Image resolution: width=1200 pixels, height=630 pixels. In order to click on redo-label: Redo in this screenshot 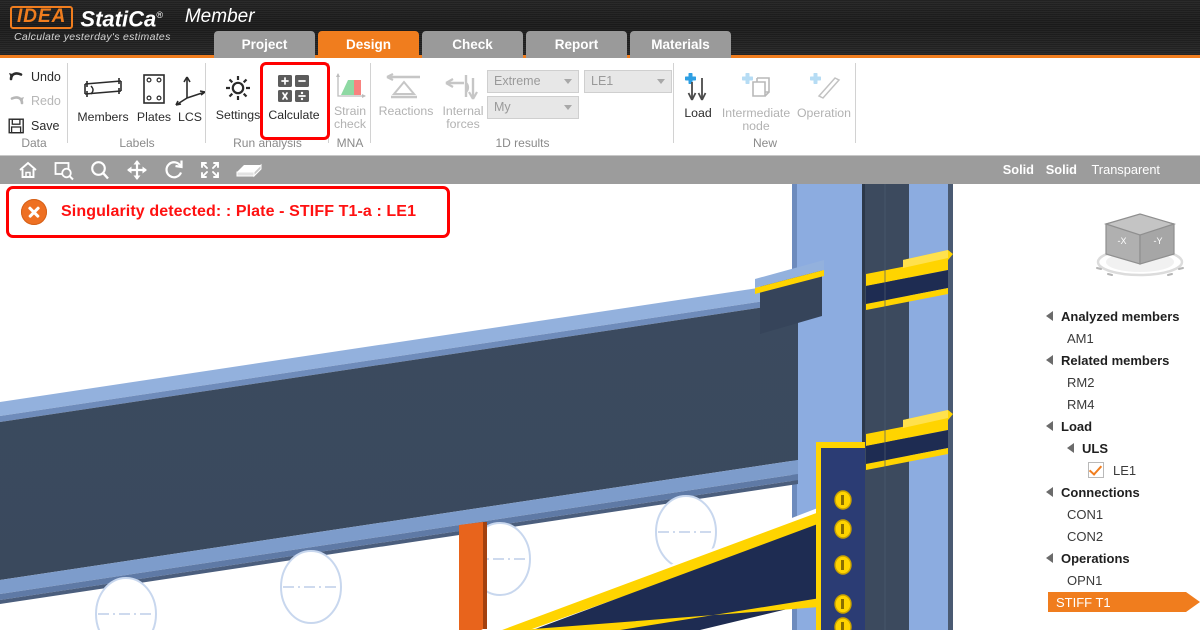, I will do `click(46, 101)`.